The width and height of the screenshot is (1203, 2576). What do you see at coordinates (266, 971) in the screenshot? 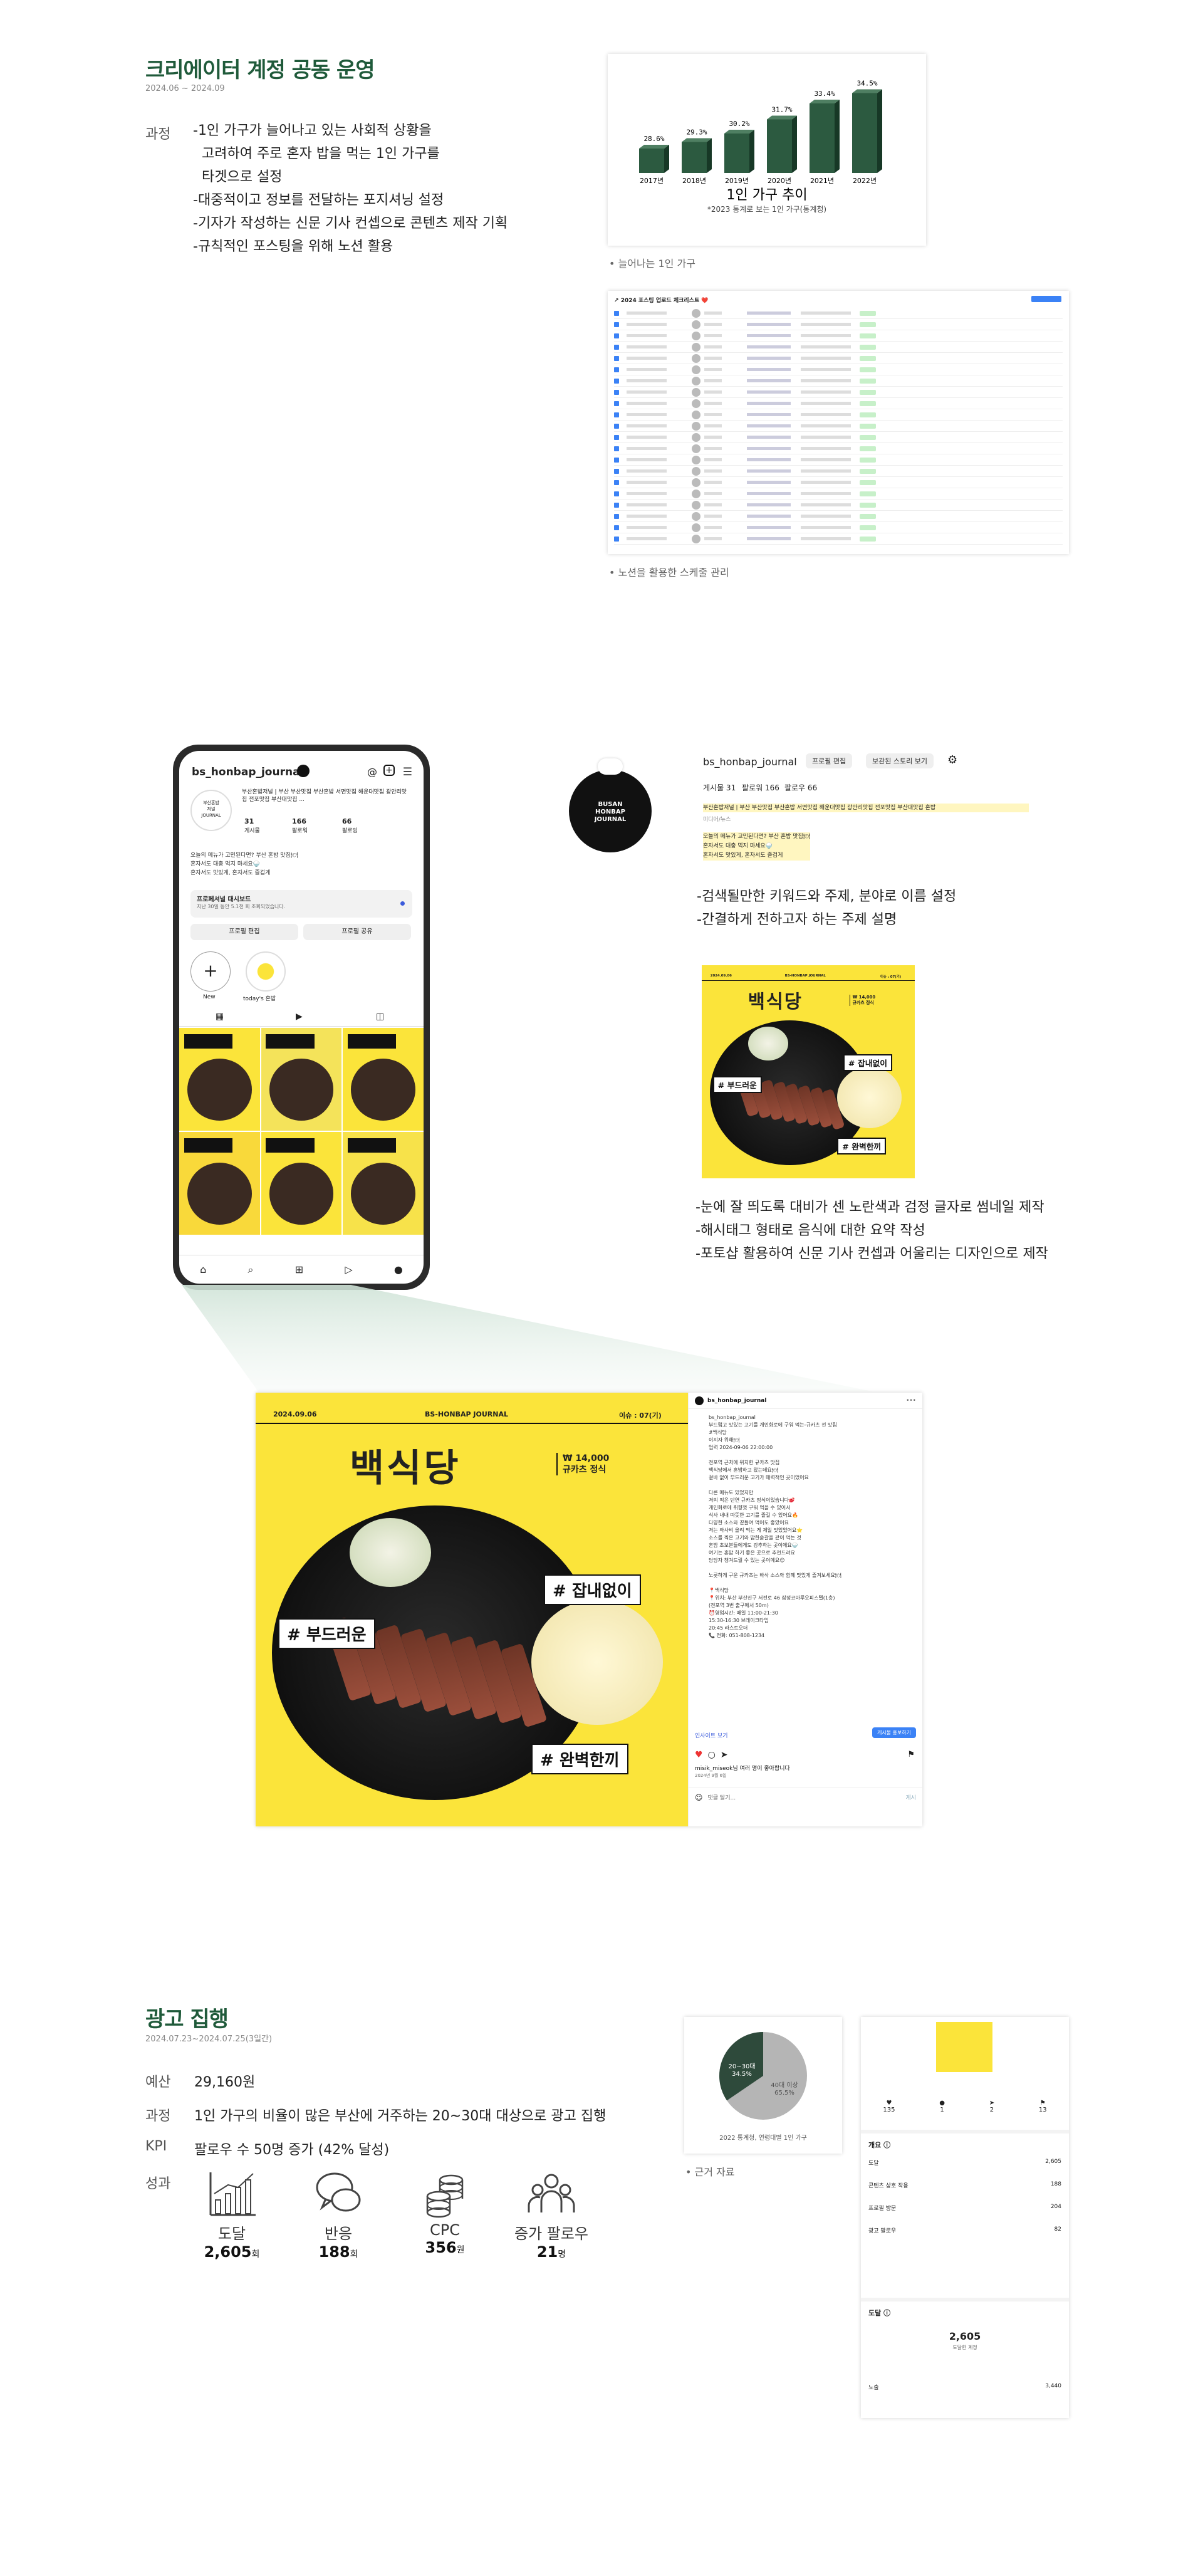
I see `highlight-today` at bounding box center [266, 971].